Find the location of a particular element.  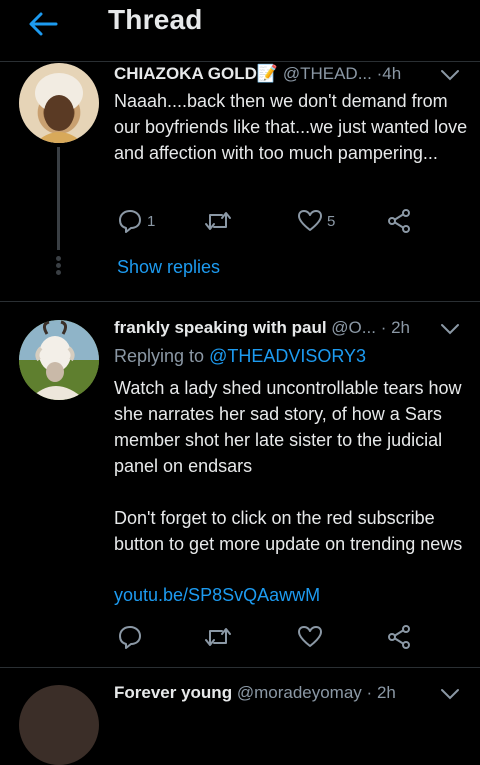

tweet-header: frankly speaking with paul @O... · 2h is located at coordinates (262, 330).